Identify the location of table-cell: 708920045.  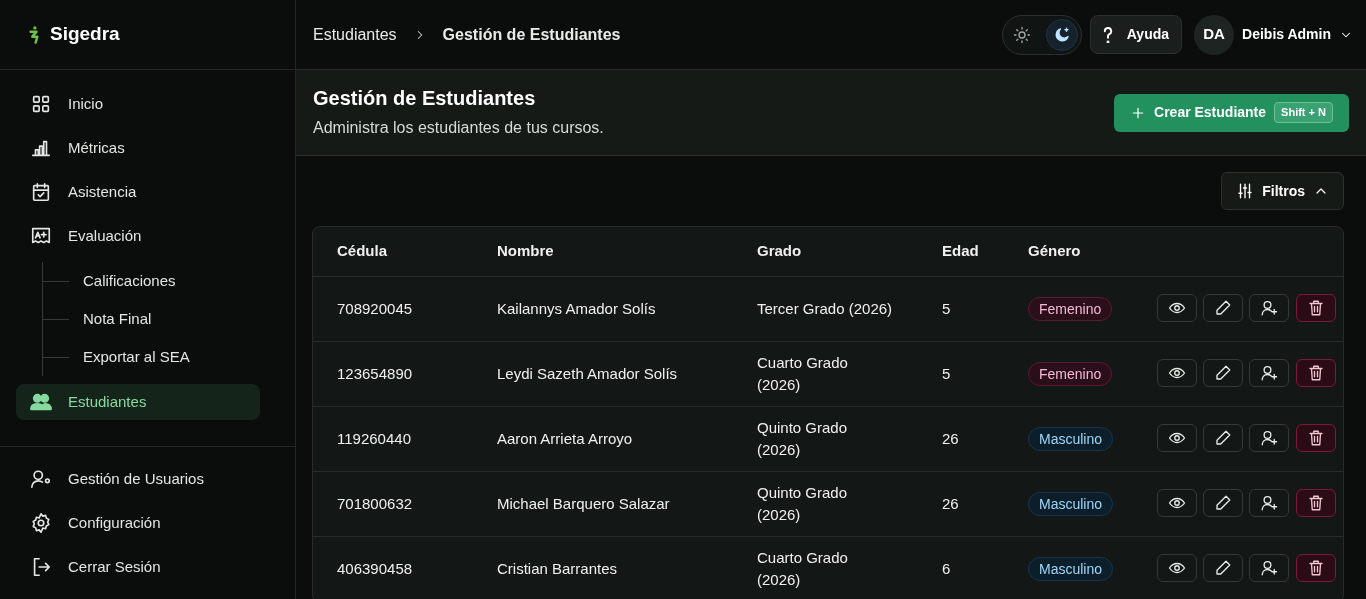
(393, 308).